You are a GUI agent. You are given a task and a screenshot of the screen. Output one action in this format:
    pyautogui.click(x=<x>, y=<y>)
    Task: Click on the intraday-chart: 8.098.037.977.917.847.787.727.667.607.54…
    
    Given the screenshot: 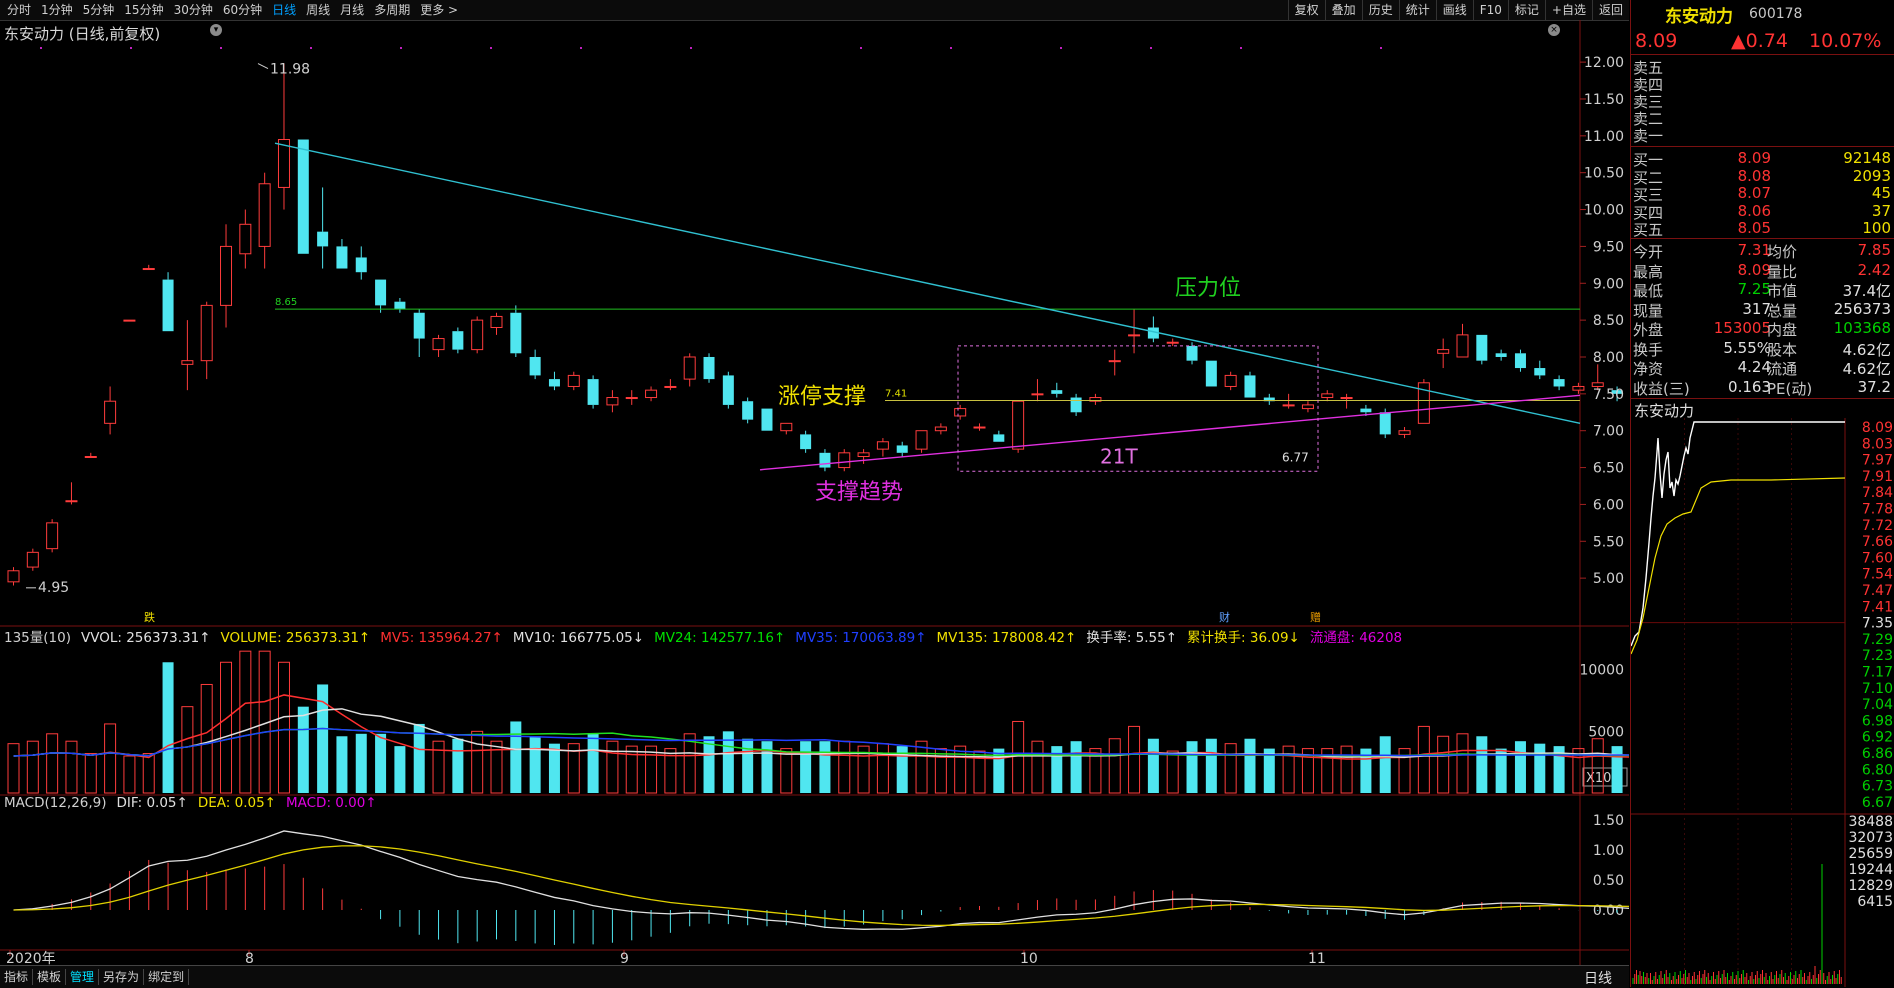 What is the action you would take?
    pyautogui.click(x=1762, y=702)
    